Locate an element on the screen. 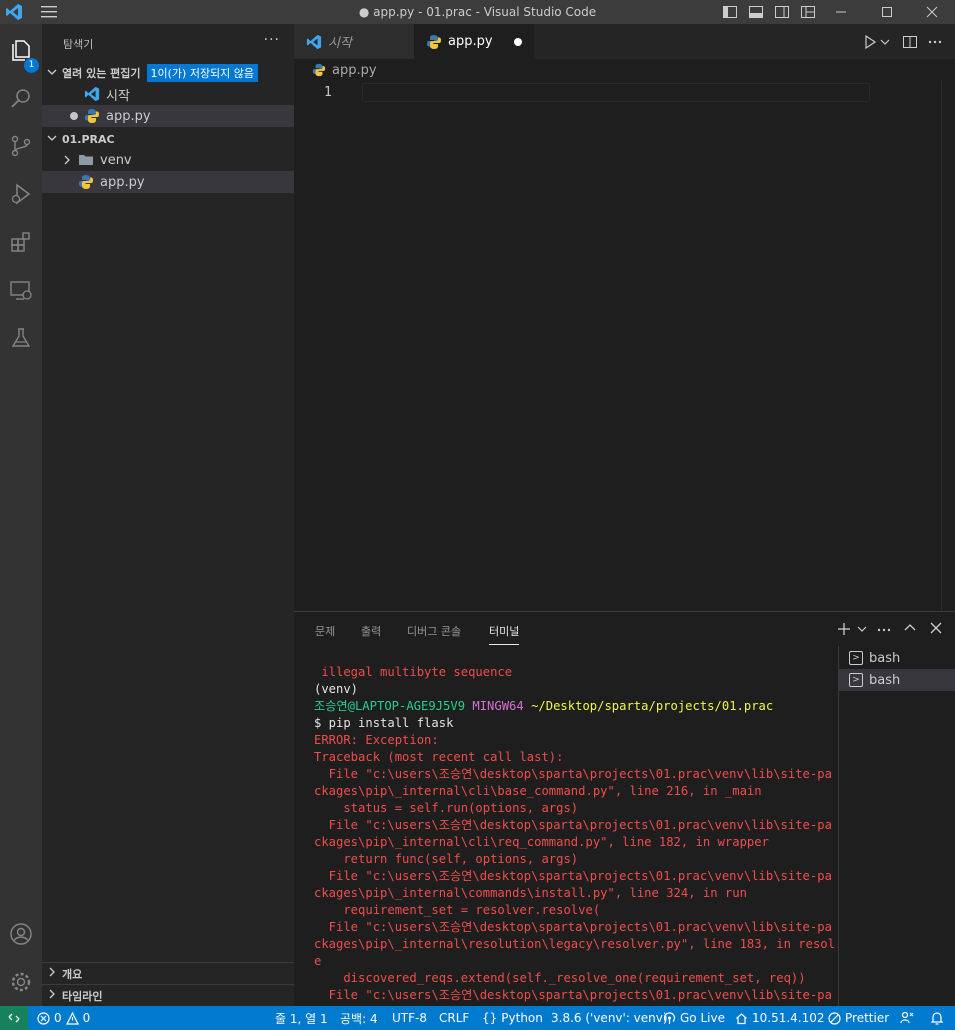  terminal-text: MINGW64 is located at coordinates (502, 706).